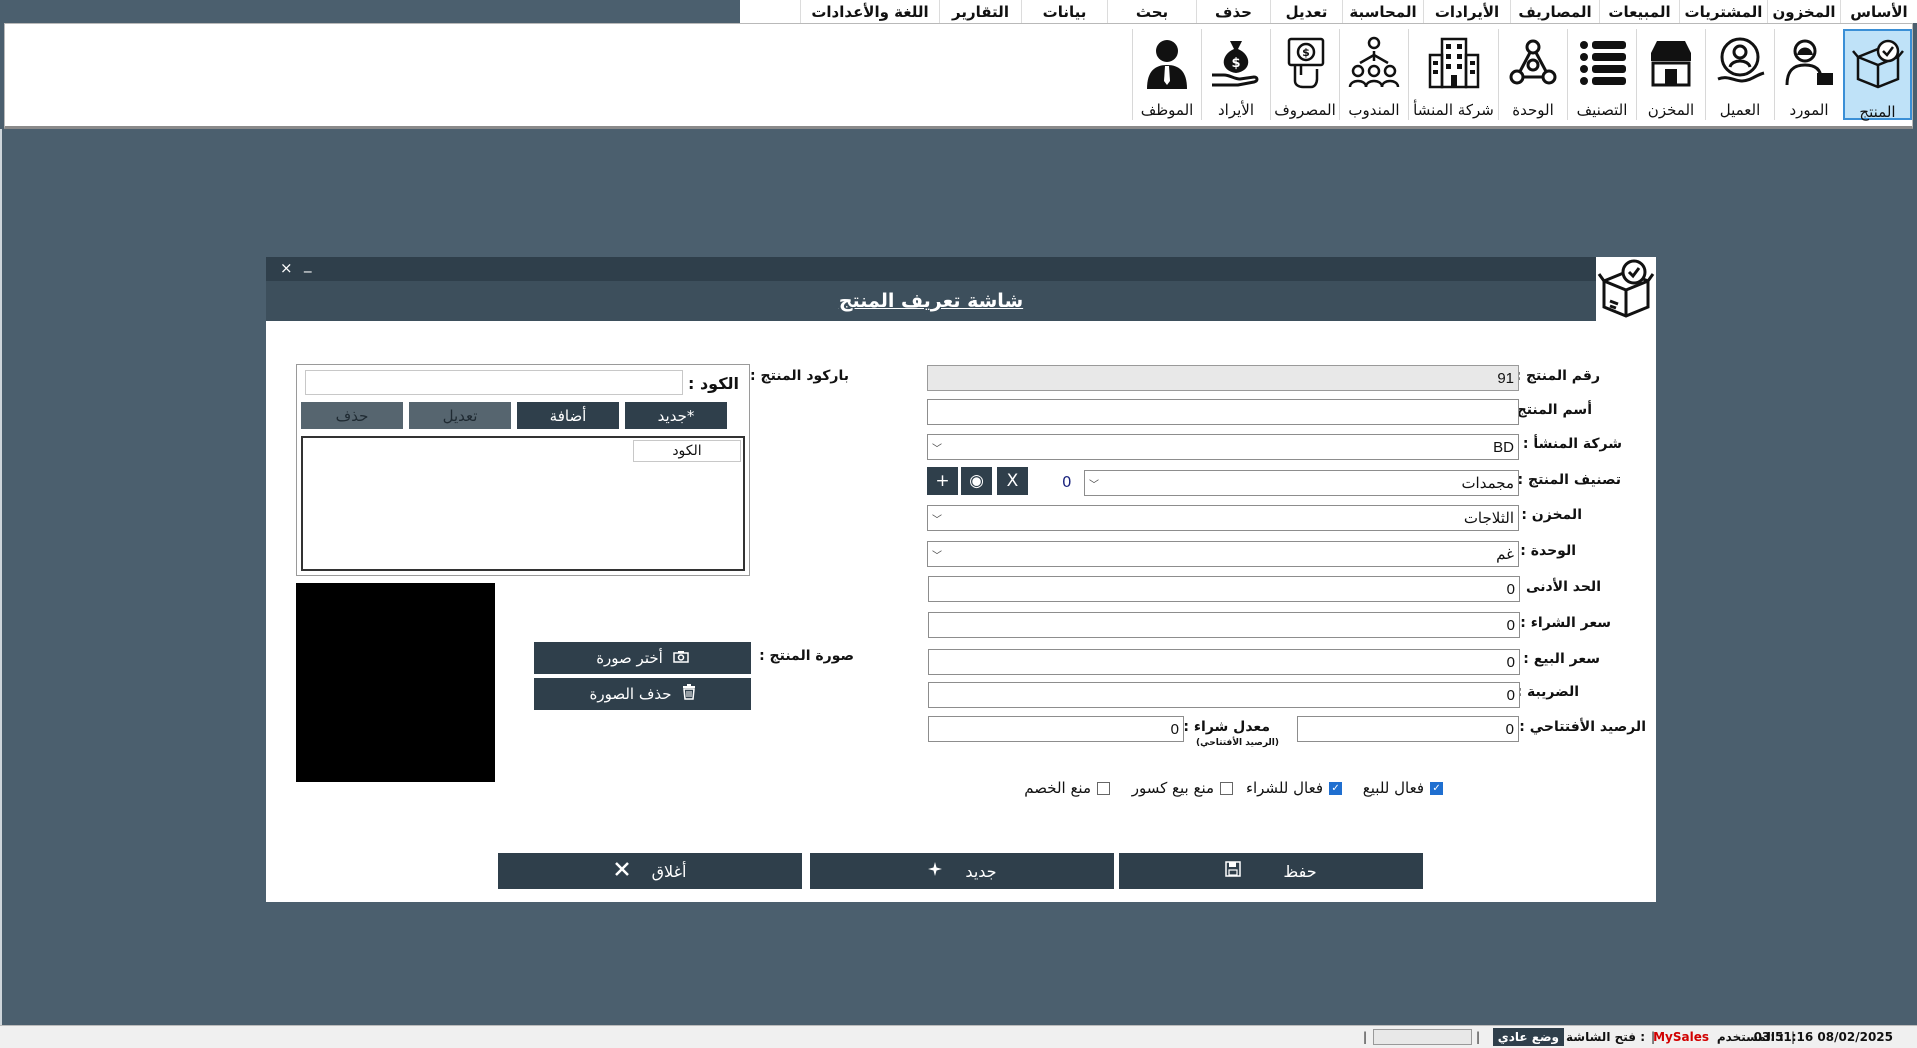 This screenshot has width=1917, height=1048. Describe the element at coordinates (1548, 551) in the screenshot. I see `unit-label: الوحدة :` at that location.